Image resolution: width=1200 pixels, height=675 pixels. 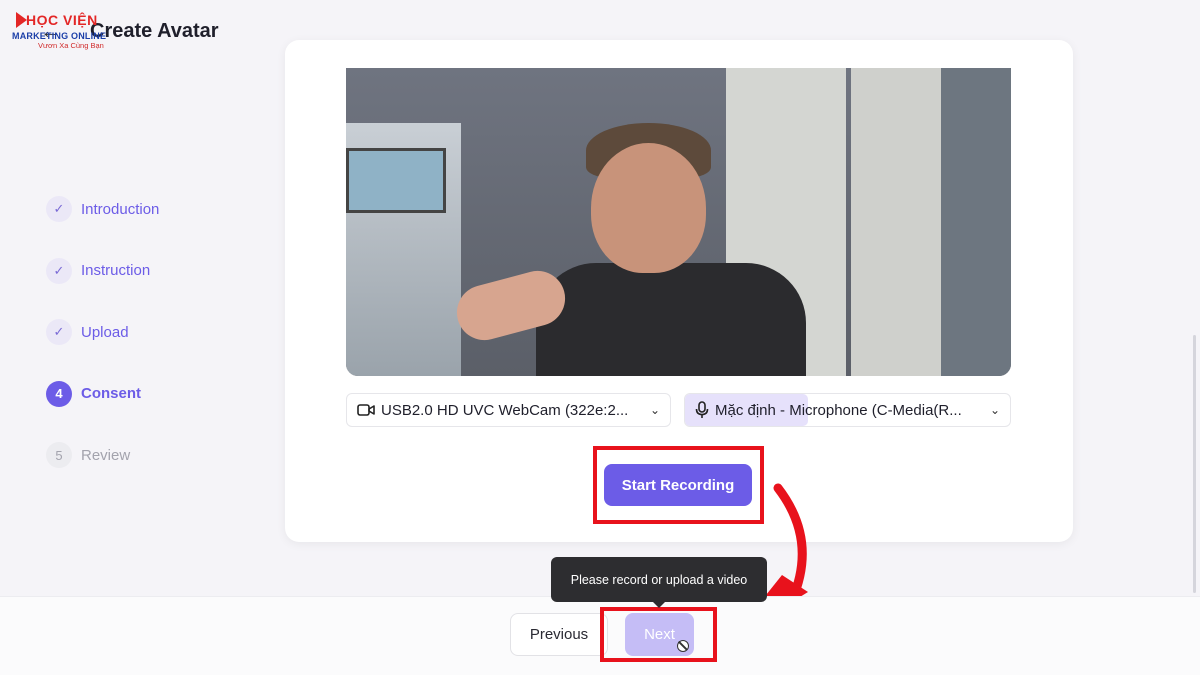 I want to click on microphone-select: Mặc định - Microphone (C-Media(R... ⌄, so click(x=847, y=410).